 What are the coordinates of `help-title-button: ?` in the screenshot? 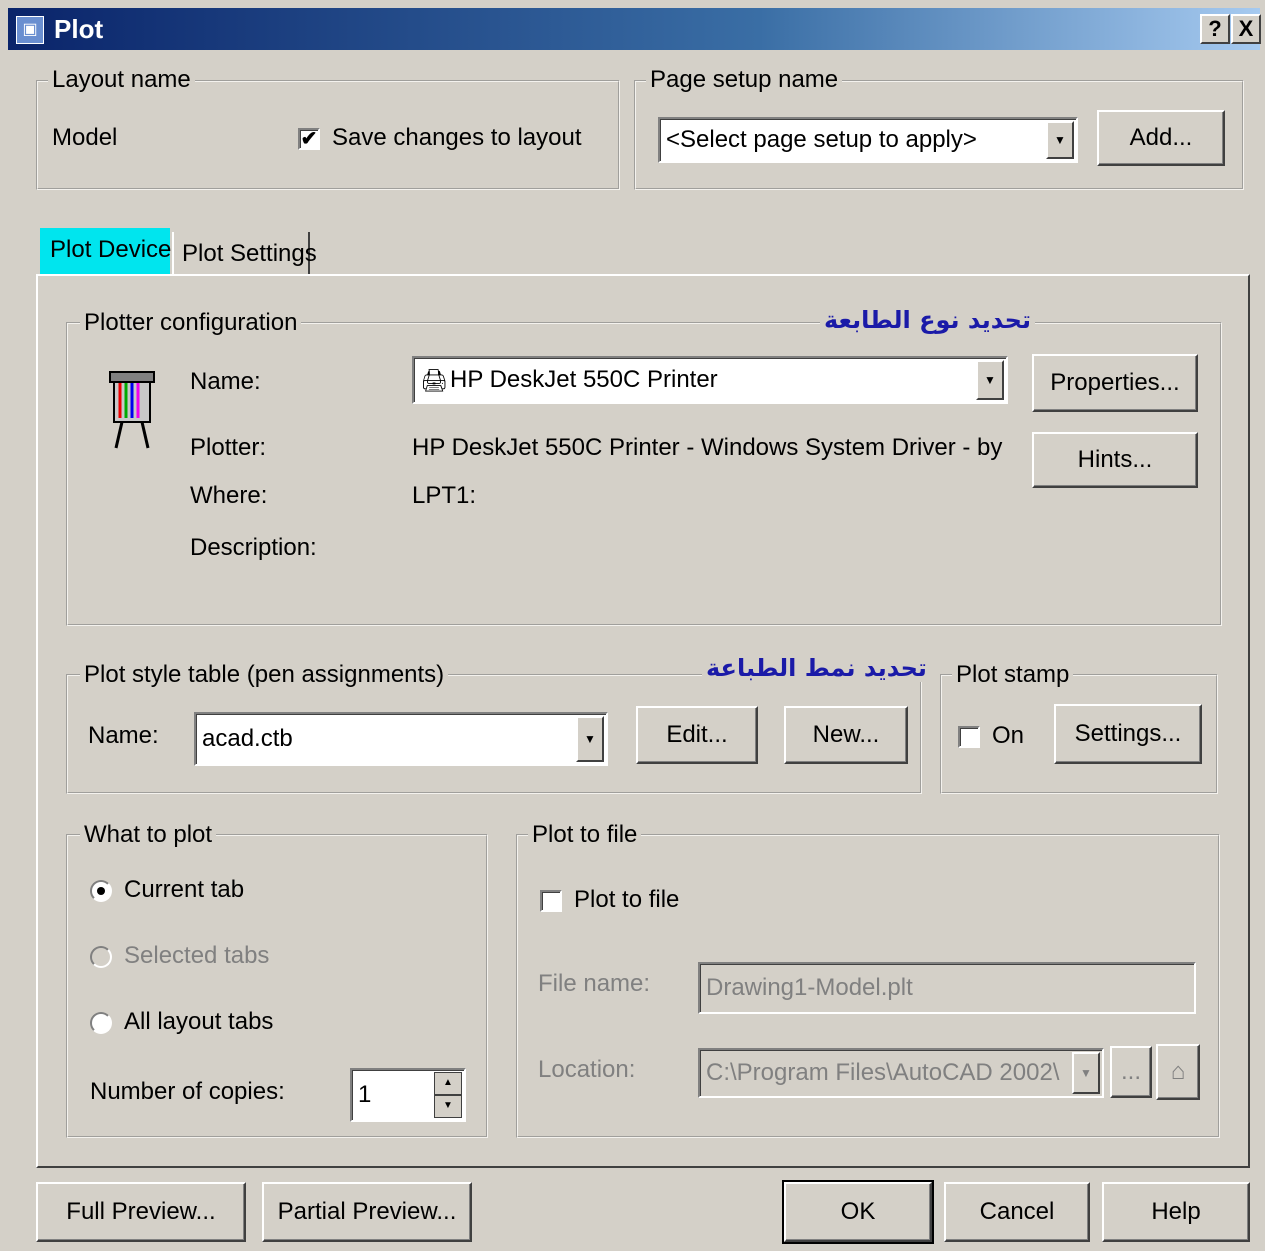 It's located at (1215, 29).